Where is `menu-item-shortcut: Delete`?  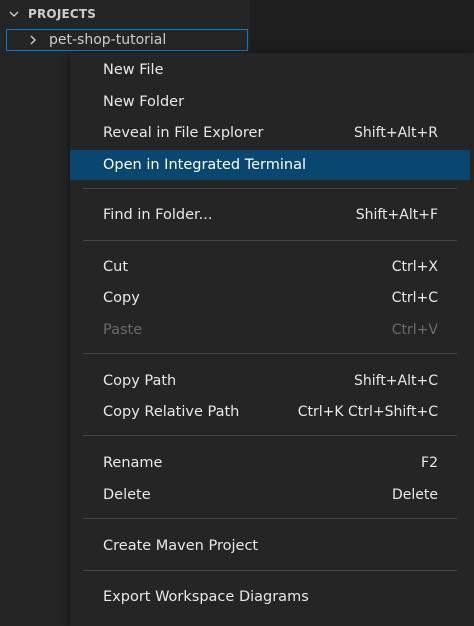 menu-item-shortcut: Delete is located at coordinates (415, 495).